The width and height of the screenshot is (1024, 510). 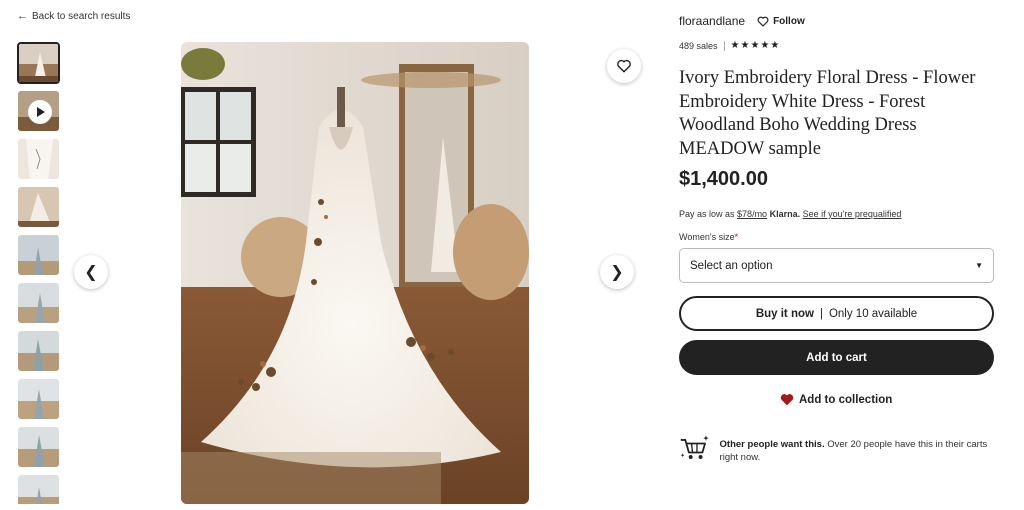 I want to click on thumbnail-2-video, so click(x=38, y=111).